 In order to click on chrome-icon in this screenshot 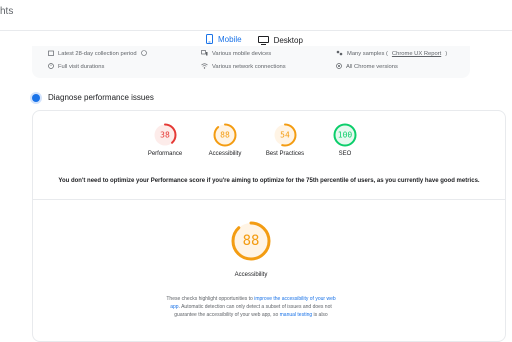, I will do `click(339, 67)`.